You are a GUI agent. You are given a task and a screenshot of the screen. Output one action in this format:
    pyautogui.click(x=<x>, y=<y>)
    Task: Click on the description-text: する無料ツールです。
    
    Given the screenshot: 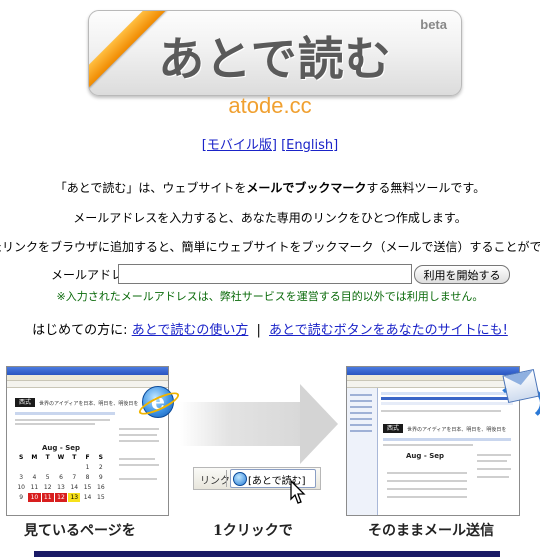 What is the action you would take?
    pyautogui.click(x=426, y=188)
    